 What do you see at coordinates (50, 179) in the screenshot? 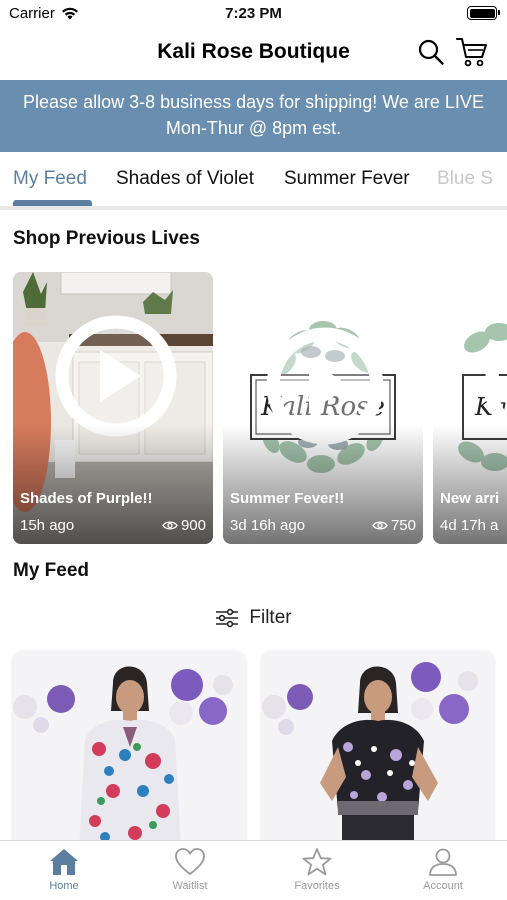
I see `tab-my-feed: My Feed` at bounding box center [50, 179].